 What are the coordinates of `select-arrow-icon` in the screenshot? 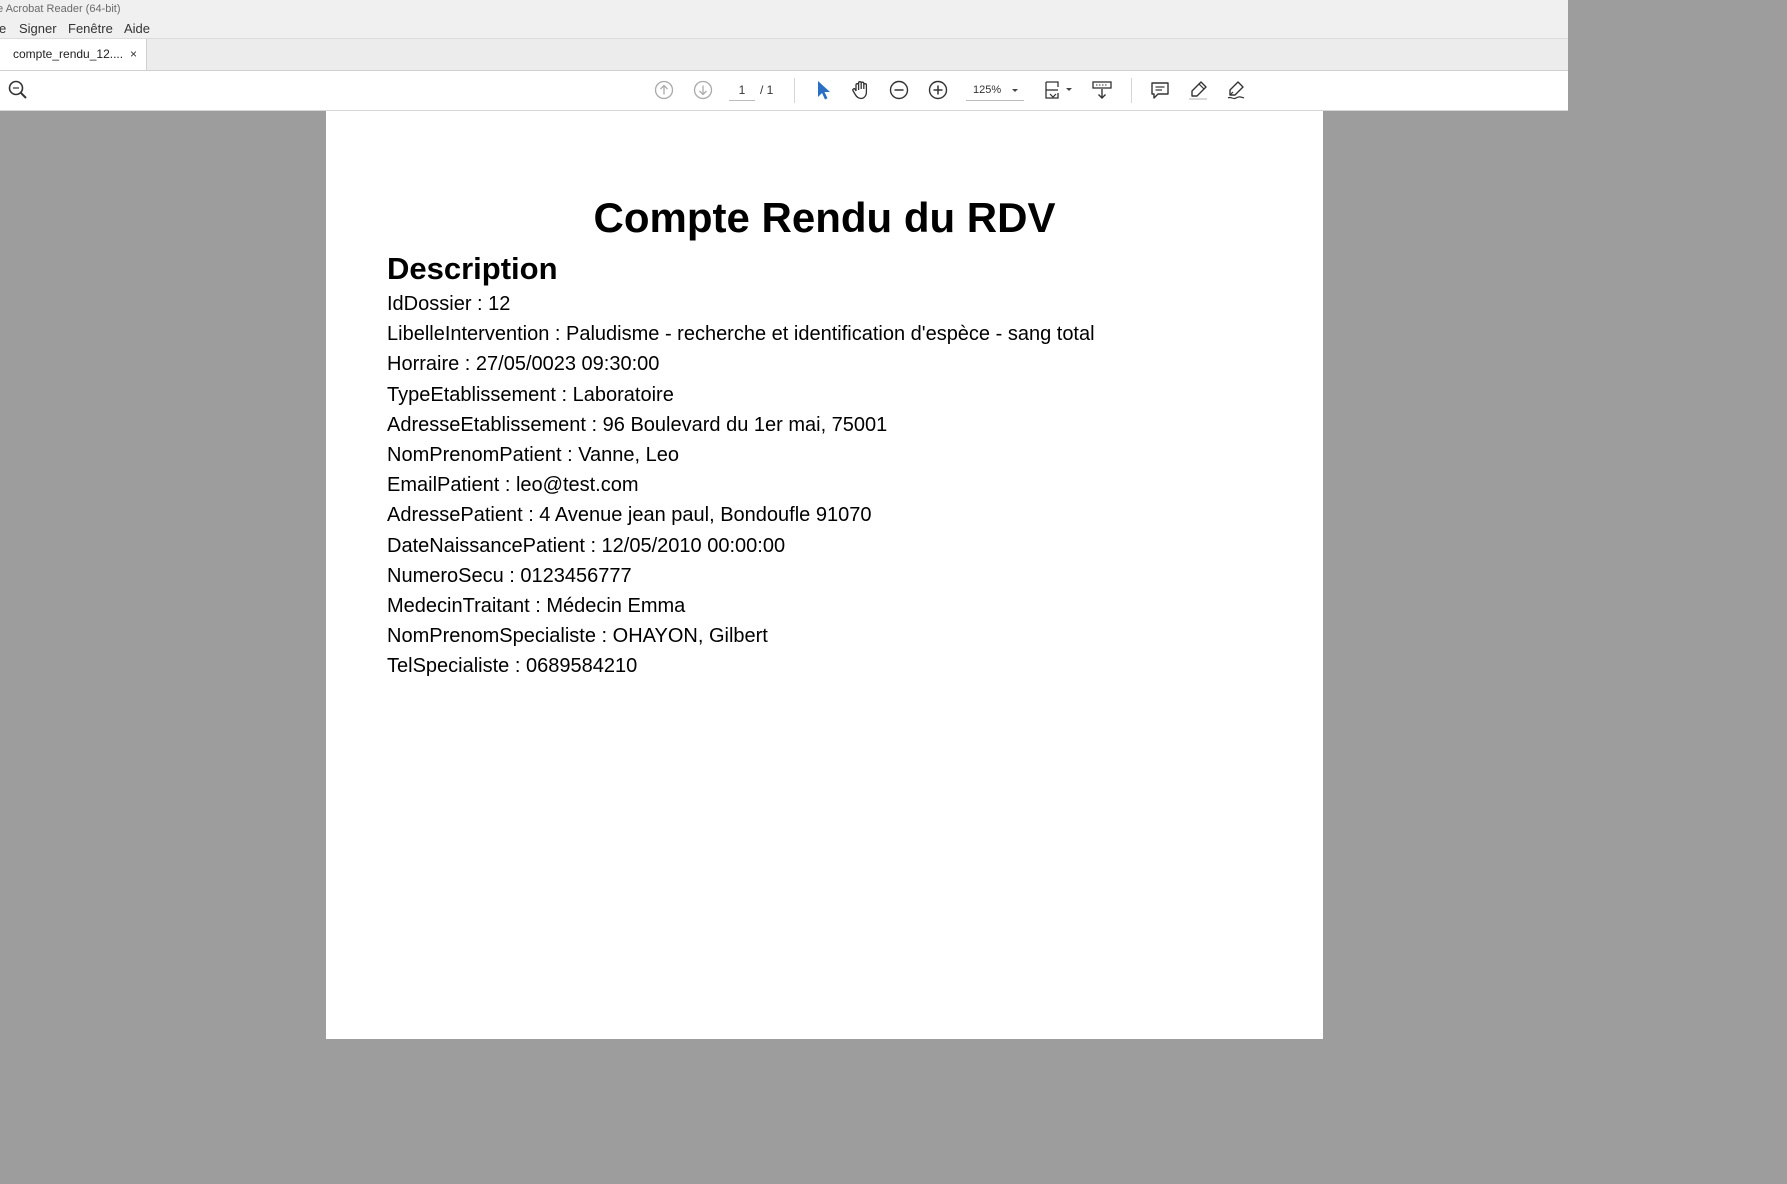 It's located at (823, 90).